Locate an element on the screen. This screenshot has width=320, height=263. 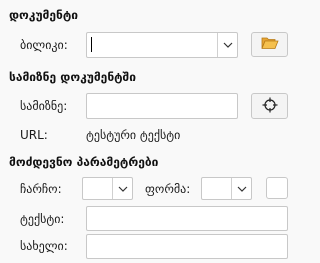
text-label: ტექსტი: is located at coordinates (42, 219).